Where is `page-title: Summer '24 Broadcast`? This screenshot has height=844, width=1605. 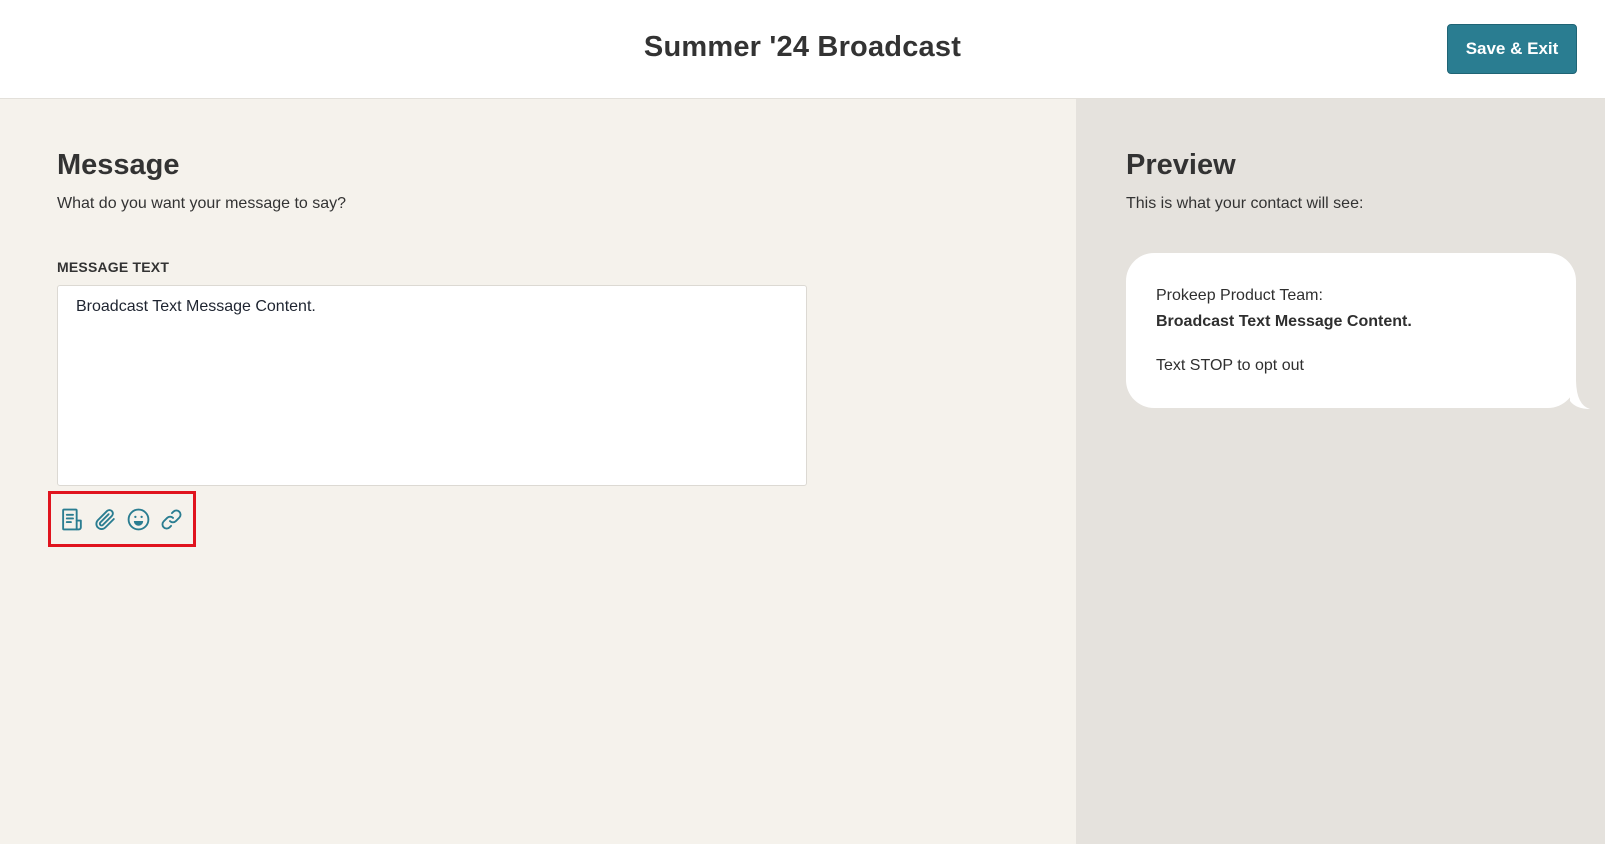
page-title: Summer '24 Broadcast is located at coordinates (802, 47).